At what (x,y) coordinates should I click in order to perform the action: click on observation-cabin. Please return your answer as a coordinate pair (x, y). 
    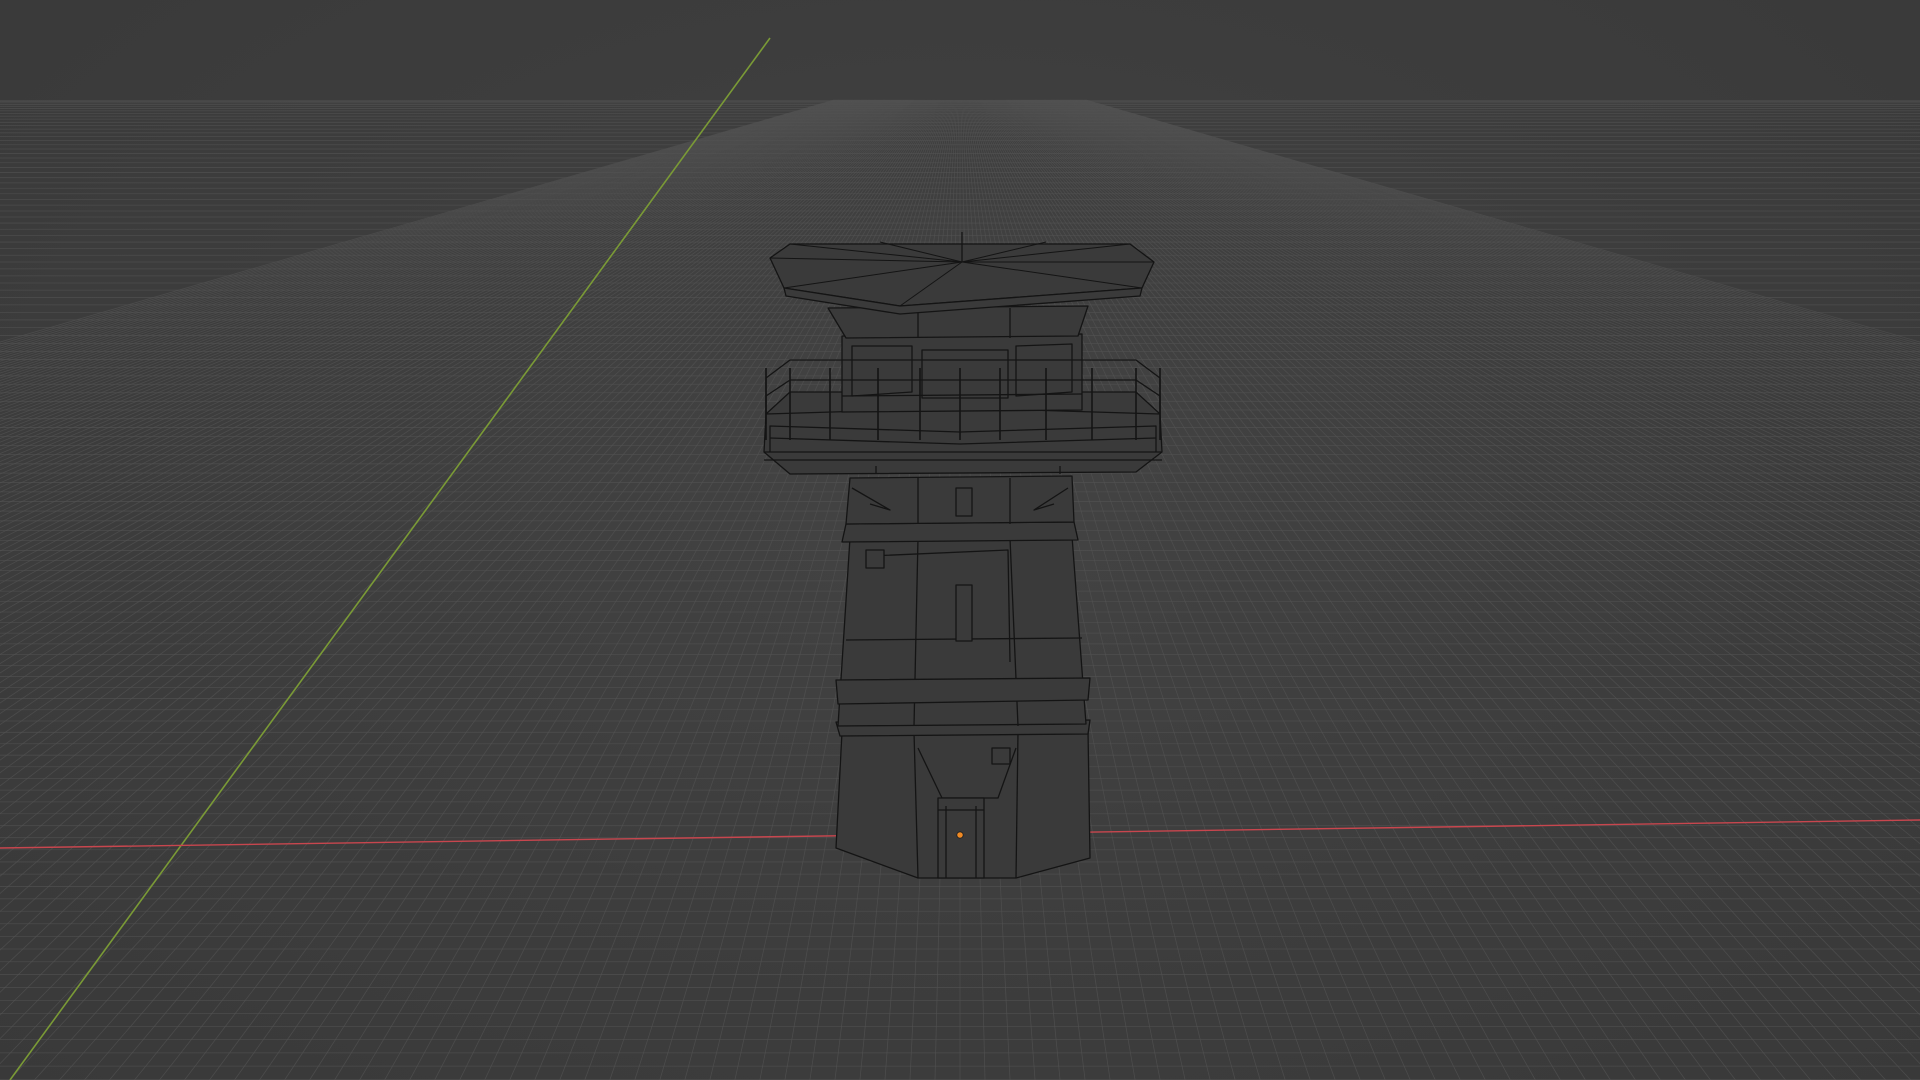
    Looking at the image, I should click on (958, 359).